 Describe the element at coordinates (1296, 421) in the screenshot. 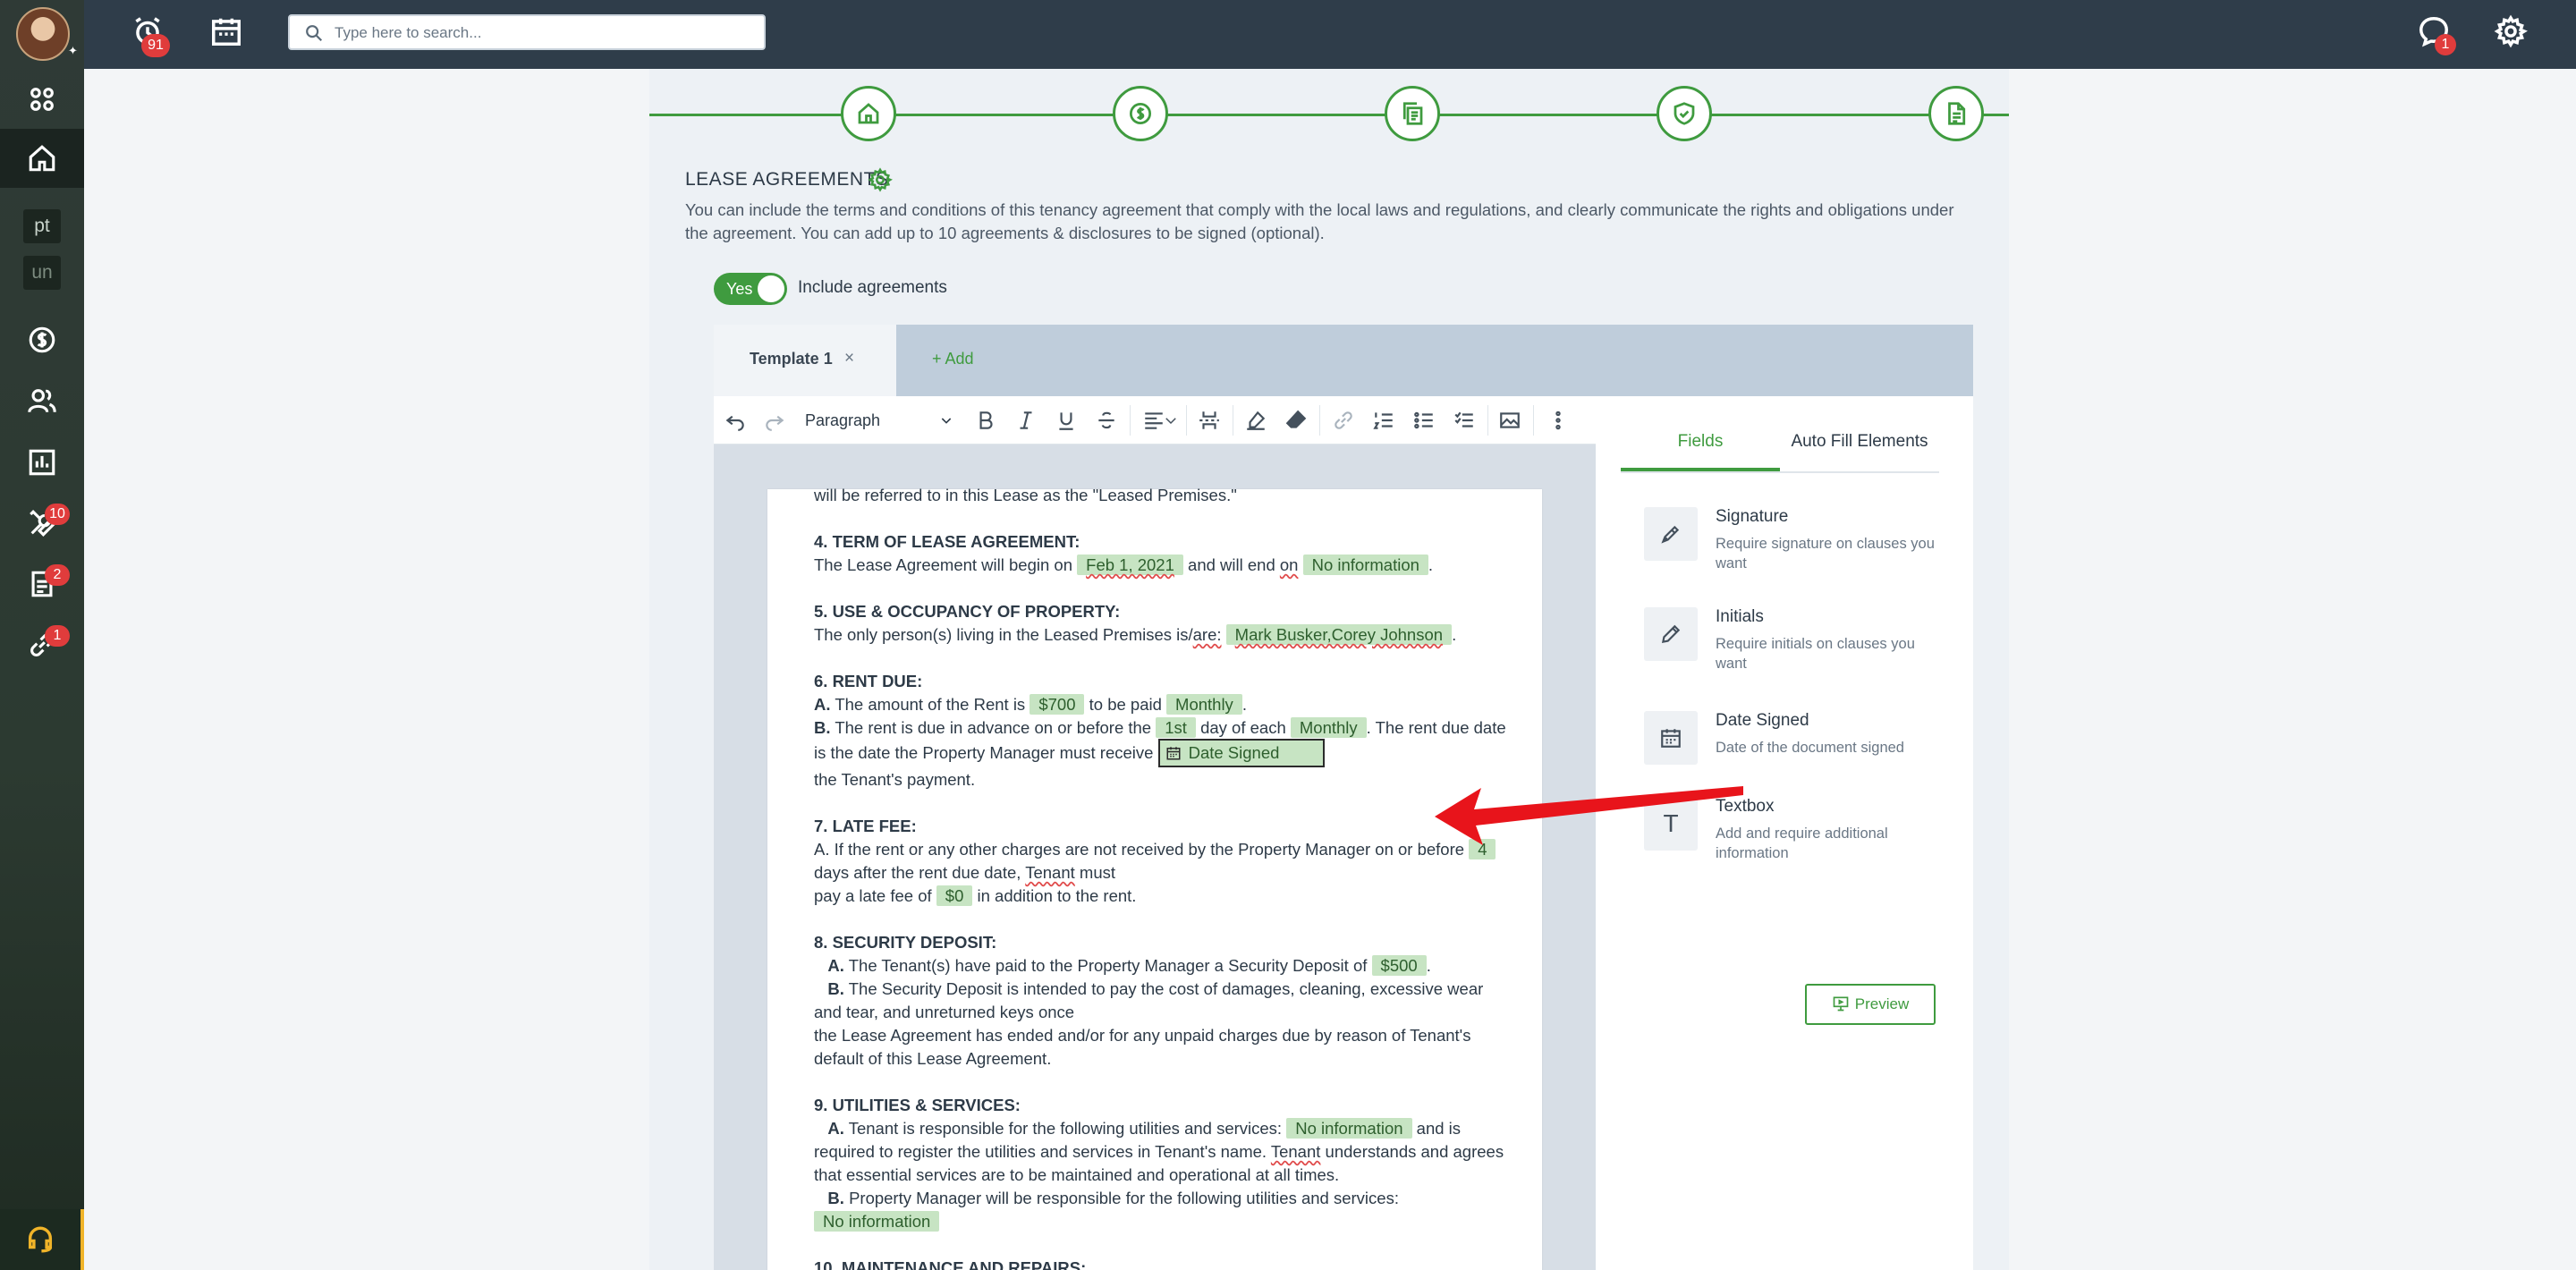

I see `eraser-icon` at that location.